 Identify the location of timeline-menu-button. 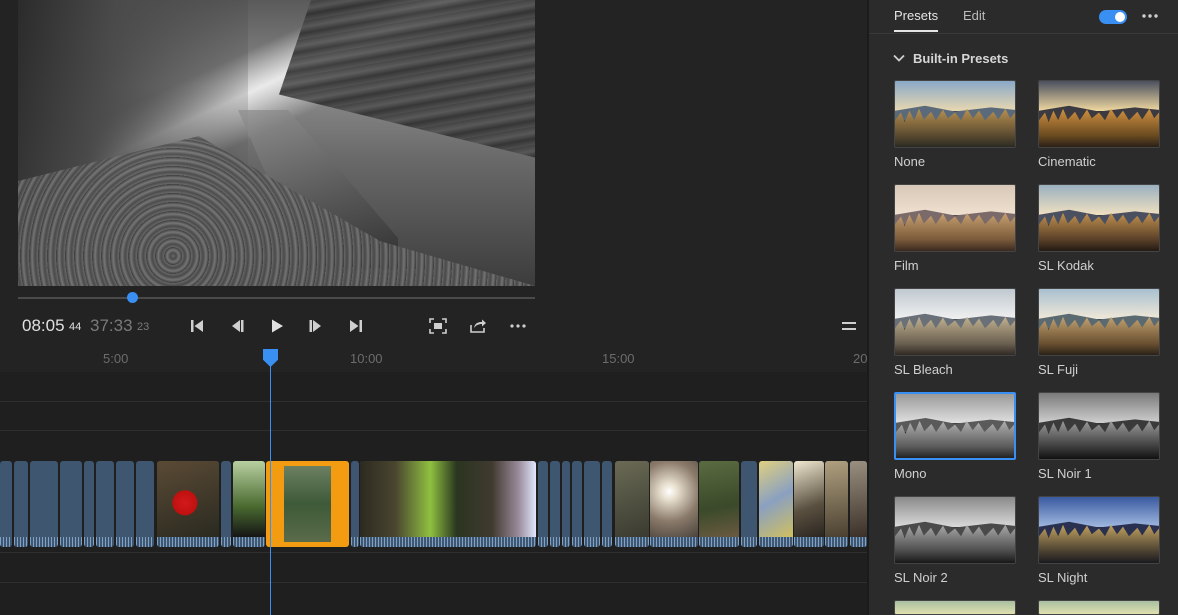
(849, 326).